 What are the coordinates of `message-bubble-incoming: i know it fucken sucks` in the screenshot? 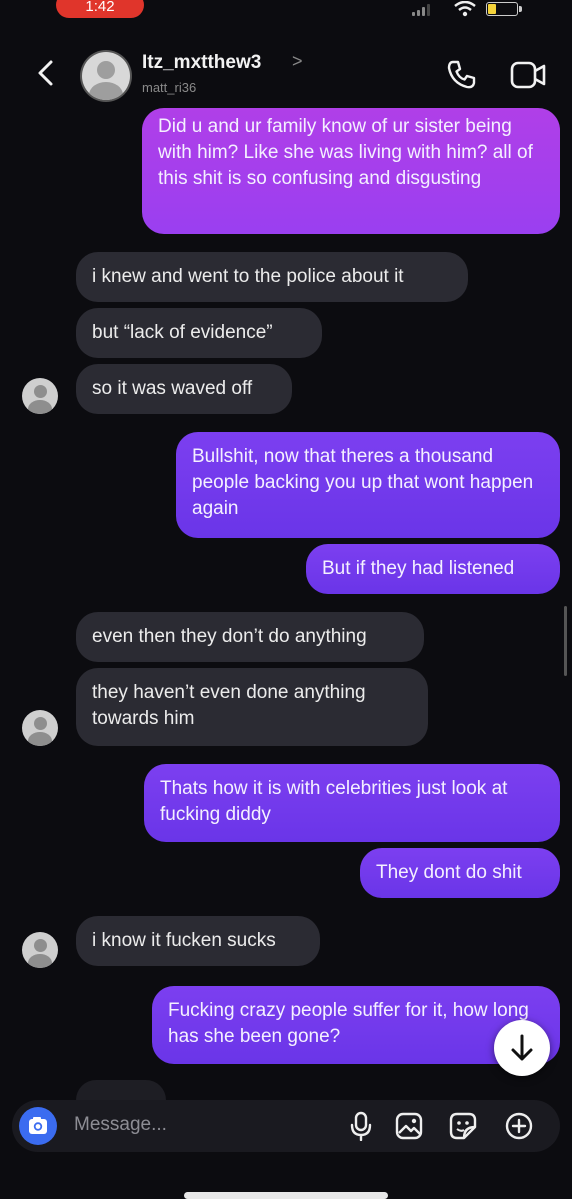 It's located at (198, 941).